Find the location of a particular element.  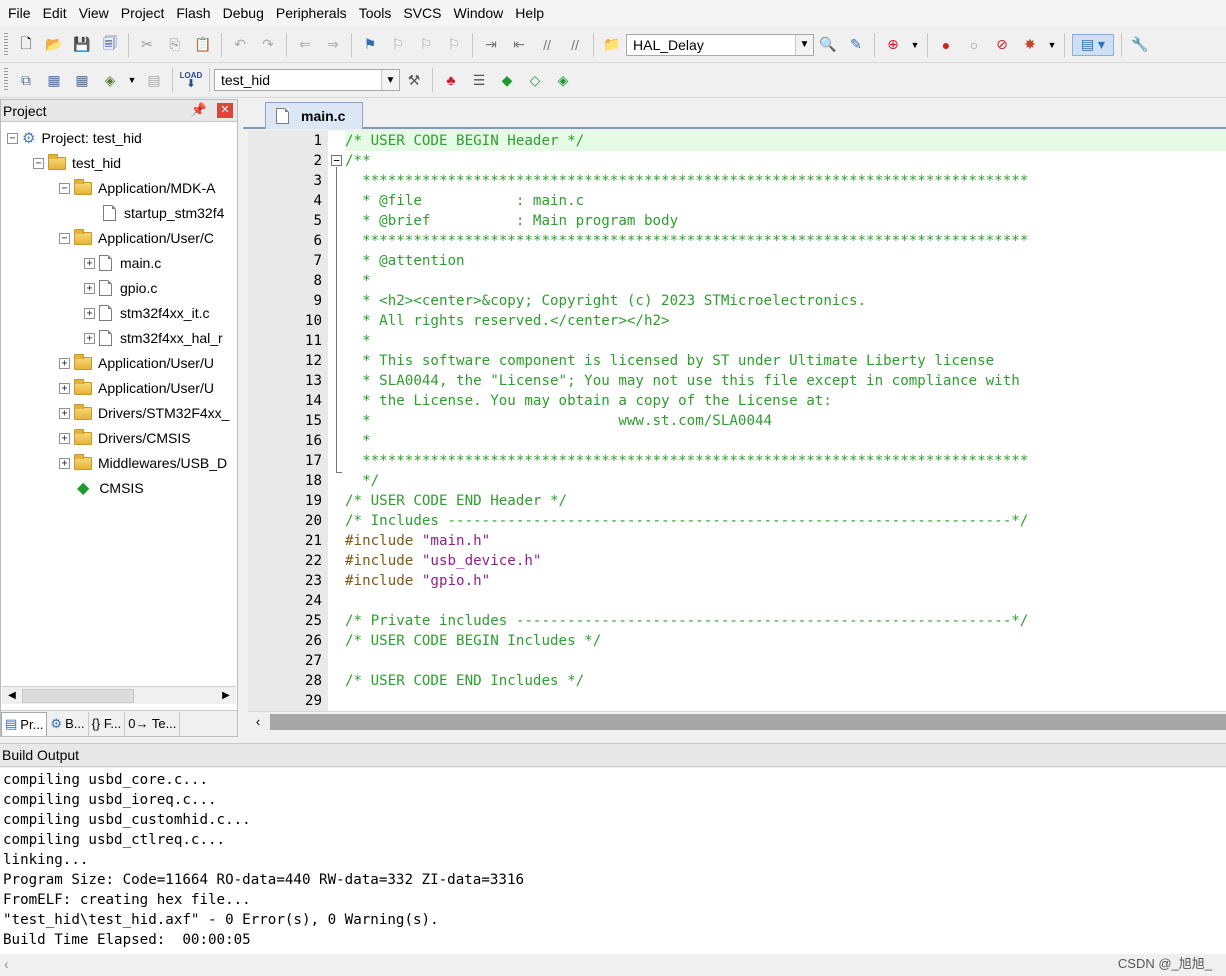

next-bookmark-icon: ⚐ is located at coordinates (426, 45).